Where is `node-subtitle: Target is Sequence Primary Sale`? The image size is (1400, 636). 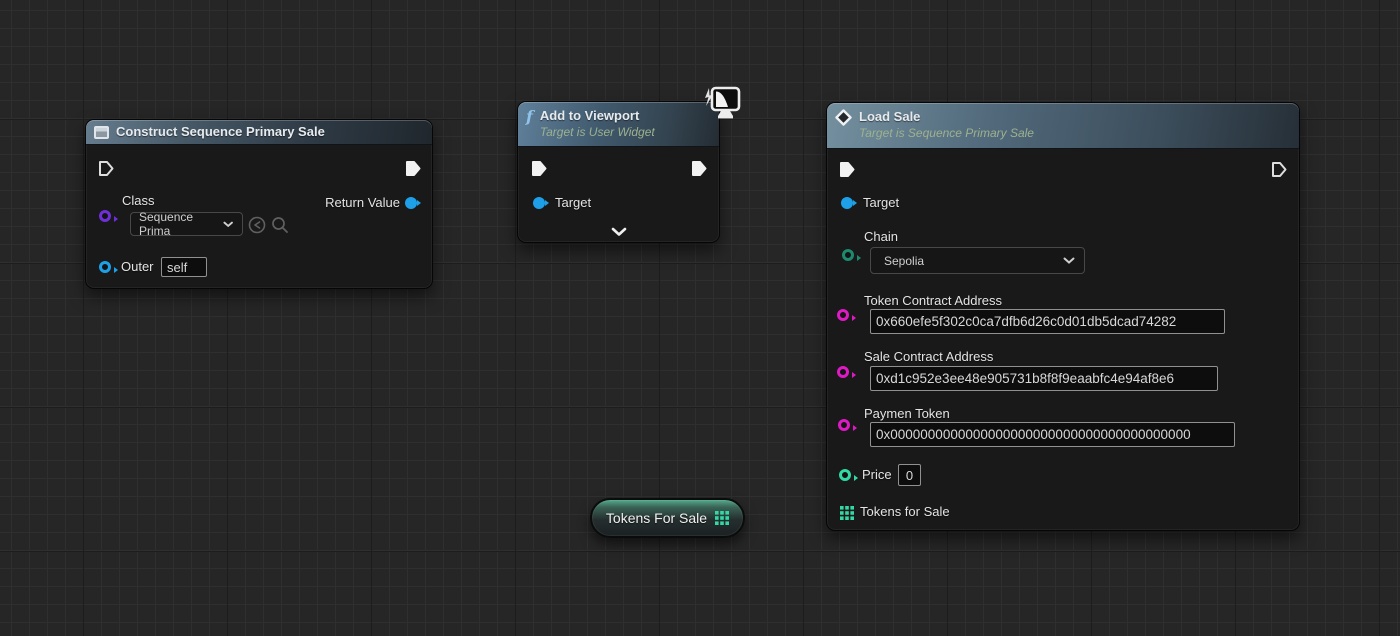
node-subtitle: Target is Sequence Primary Sale is located at coordinates (946, 133).